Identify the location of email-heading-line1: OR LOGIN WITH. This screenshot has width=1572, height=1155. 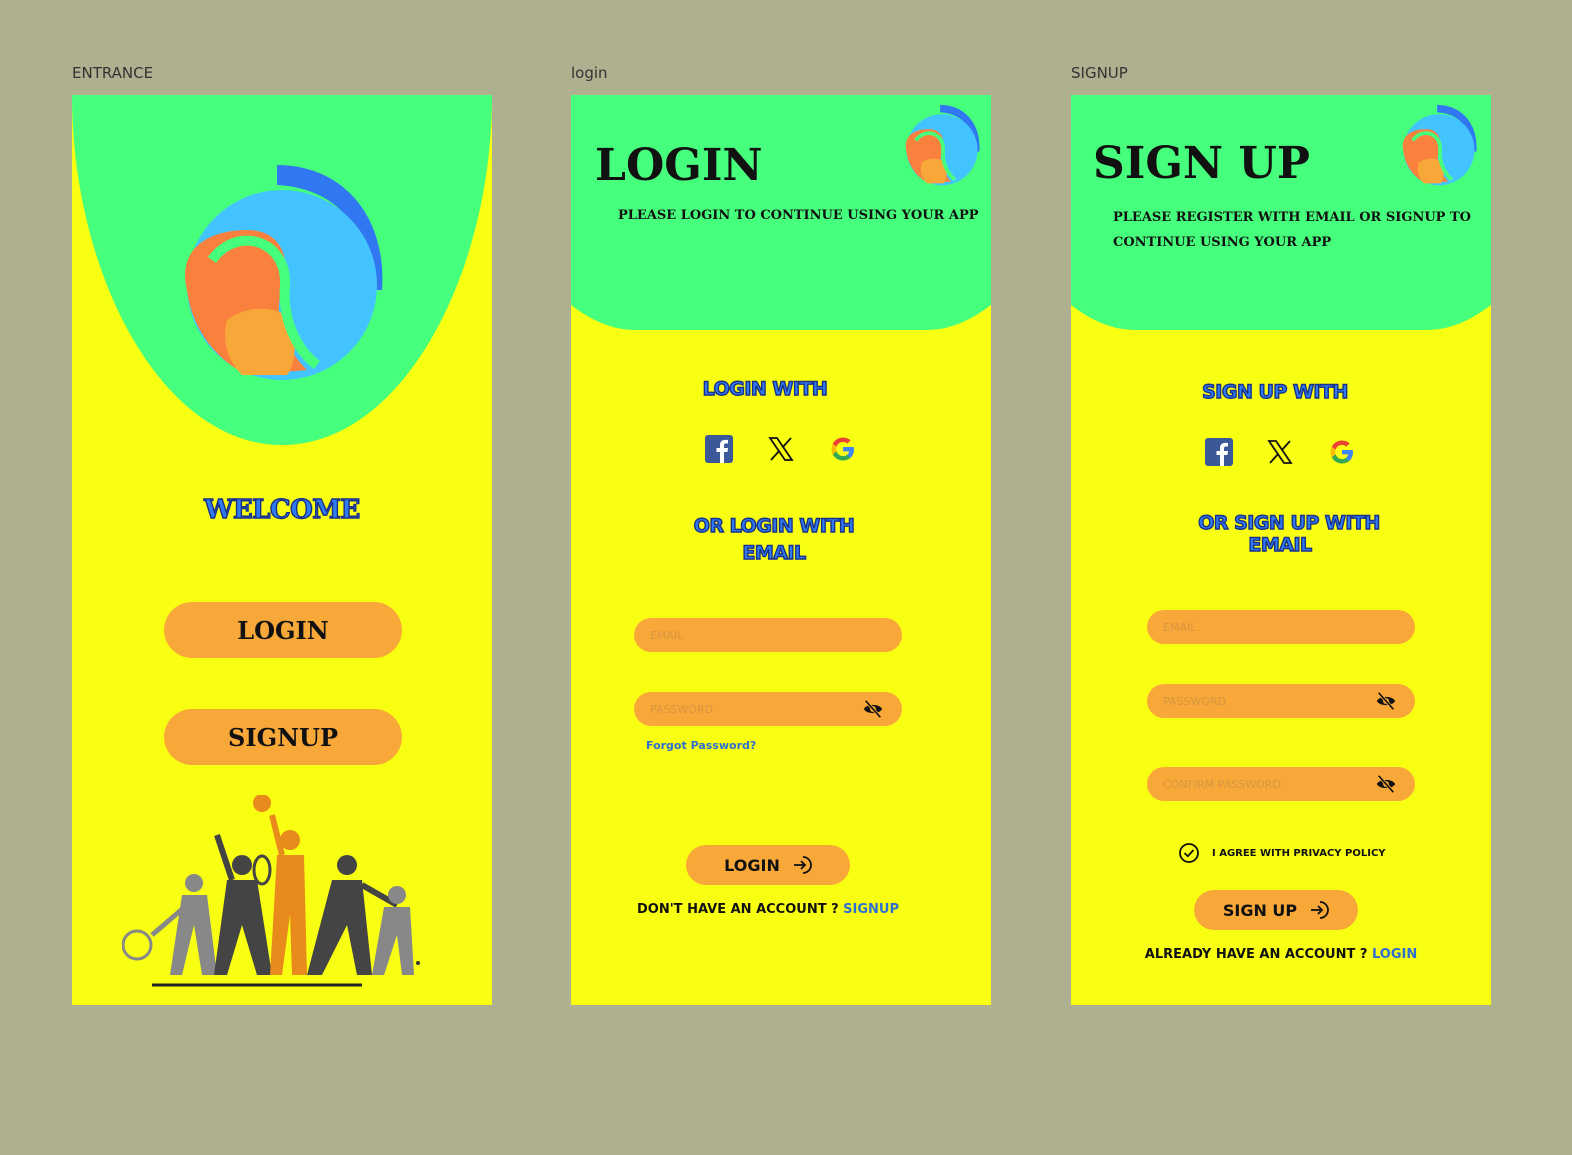
(774, 525).